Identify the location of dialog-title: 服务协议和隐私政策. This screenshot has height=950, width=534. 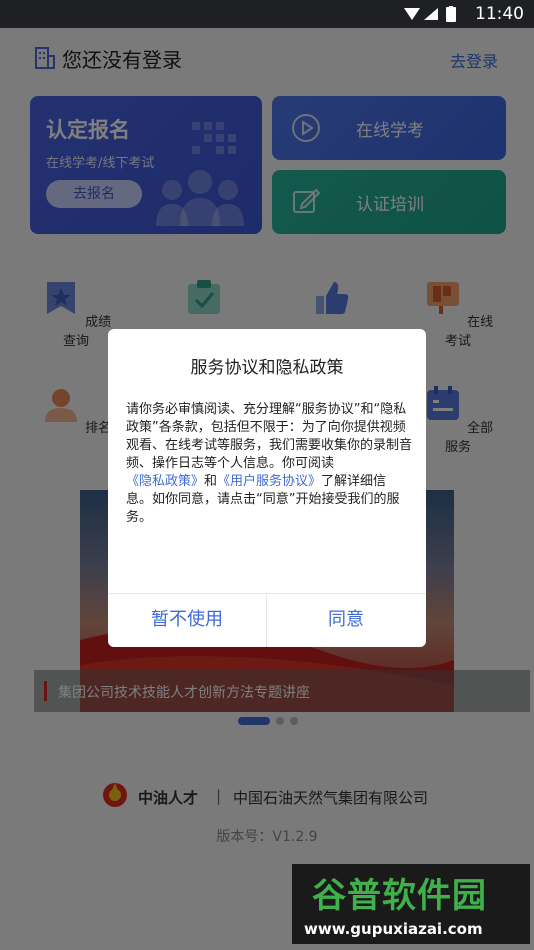
(267, 368).